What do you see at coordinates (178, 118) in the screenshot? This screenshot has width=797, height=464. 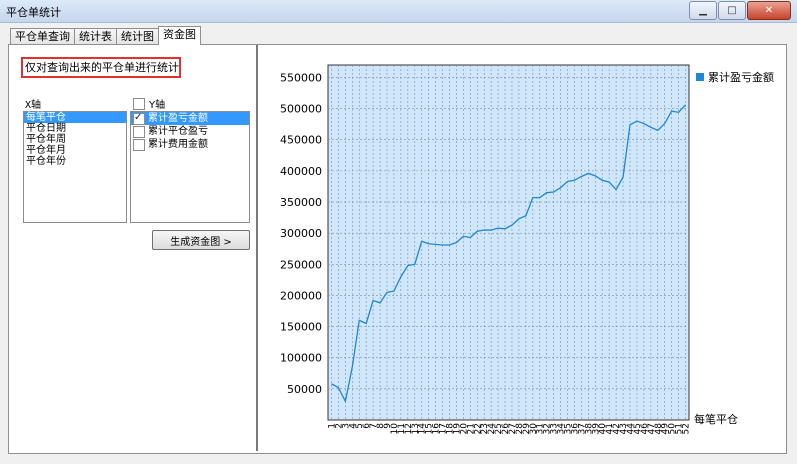 I see `y-item-label: 累计盈亏金额` at bounding box center [178, 118].